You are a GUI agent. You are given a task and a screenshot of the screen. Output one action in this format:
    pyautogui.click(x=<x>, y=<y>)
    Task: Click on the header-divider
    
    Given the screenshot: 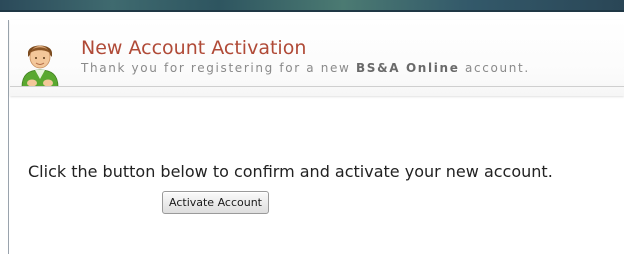 What is the action you would take?
    pyautogui.click(x=317, y=86)
    